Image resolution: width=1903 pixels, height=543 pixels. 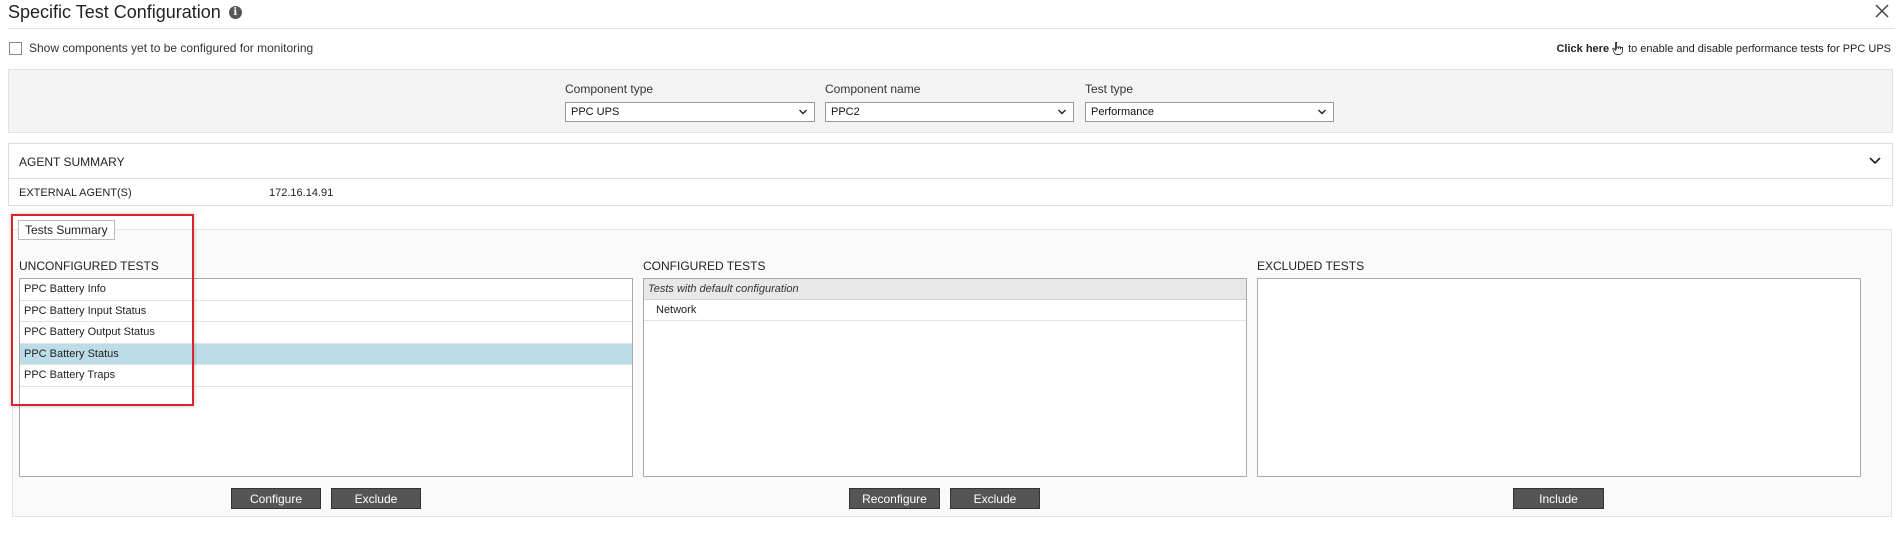 I want to click on component-type-select: PPC UPS, so click(x=690, y=112).